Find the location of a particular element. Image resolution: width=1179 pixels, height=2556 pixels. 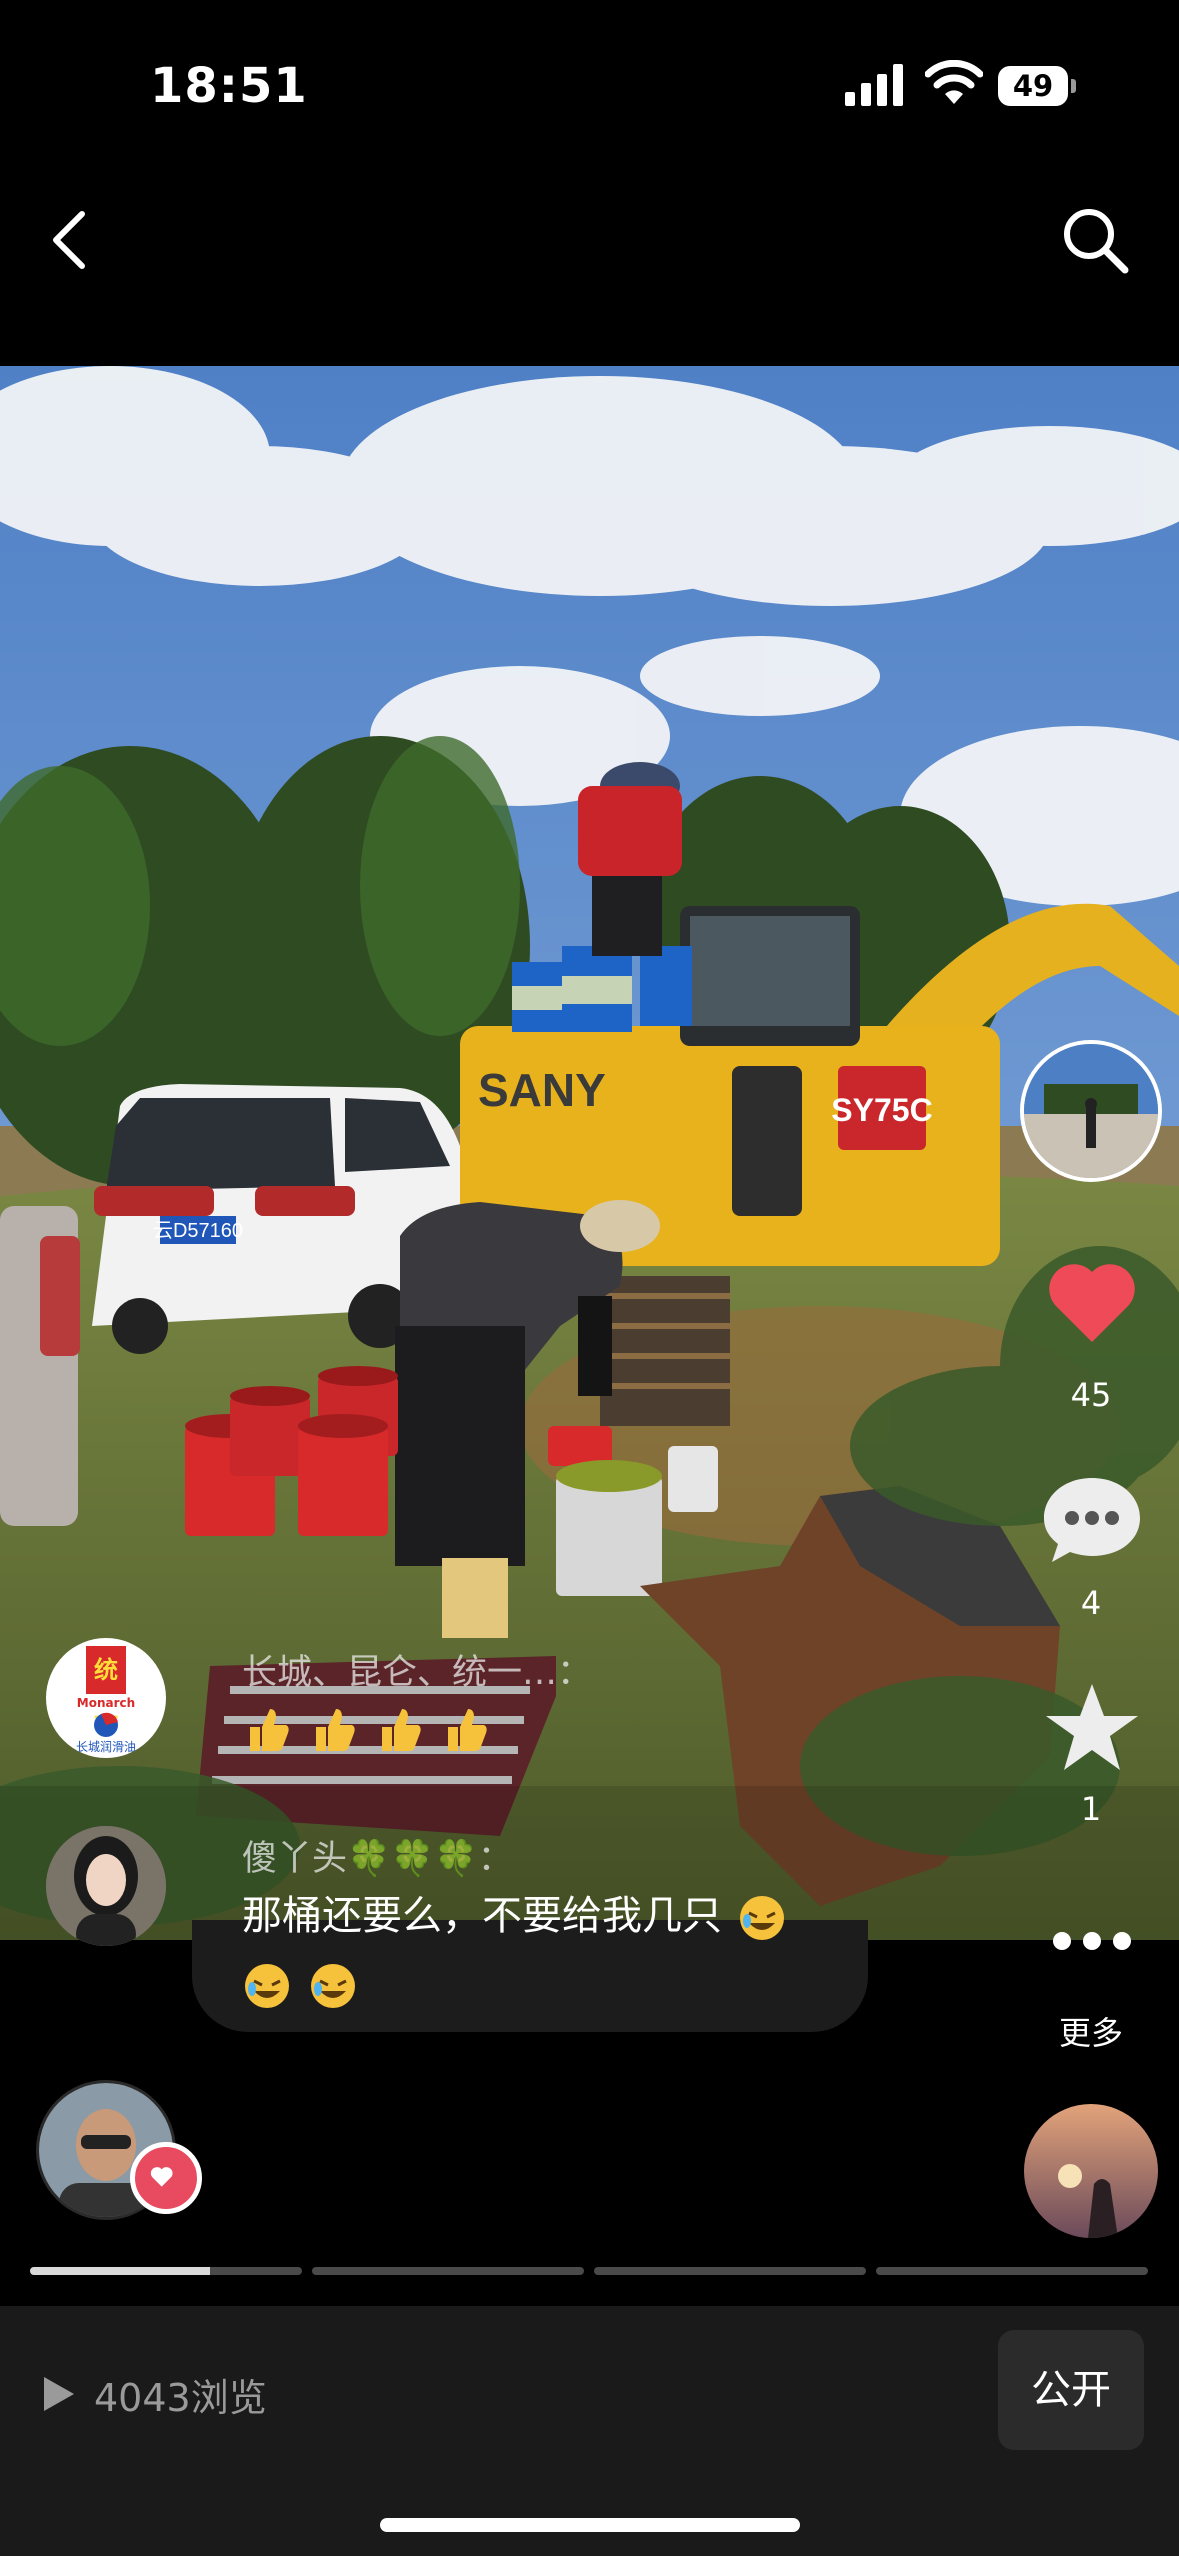

more-dots-icon is located at coordinates (1092, 1941).